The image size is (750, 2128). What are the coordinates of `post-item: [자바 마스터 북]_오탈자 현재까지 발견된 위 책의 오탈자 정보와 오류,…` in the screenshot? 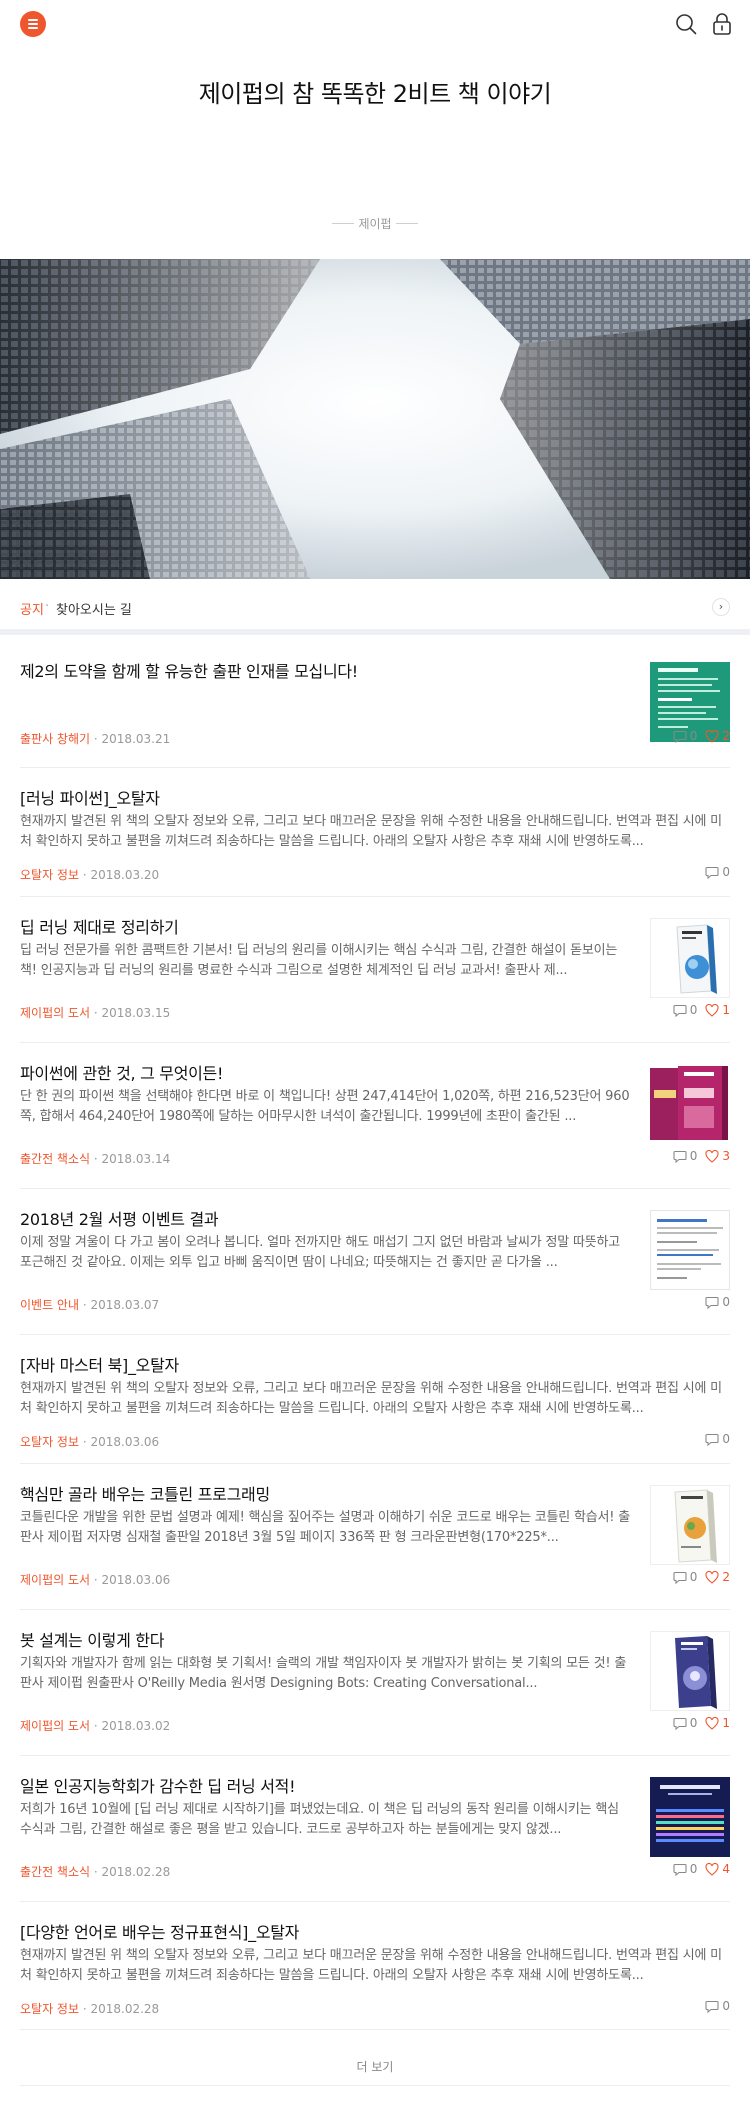 It's located at (375, 1399).